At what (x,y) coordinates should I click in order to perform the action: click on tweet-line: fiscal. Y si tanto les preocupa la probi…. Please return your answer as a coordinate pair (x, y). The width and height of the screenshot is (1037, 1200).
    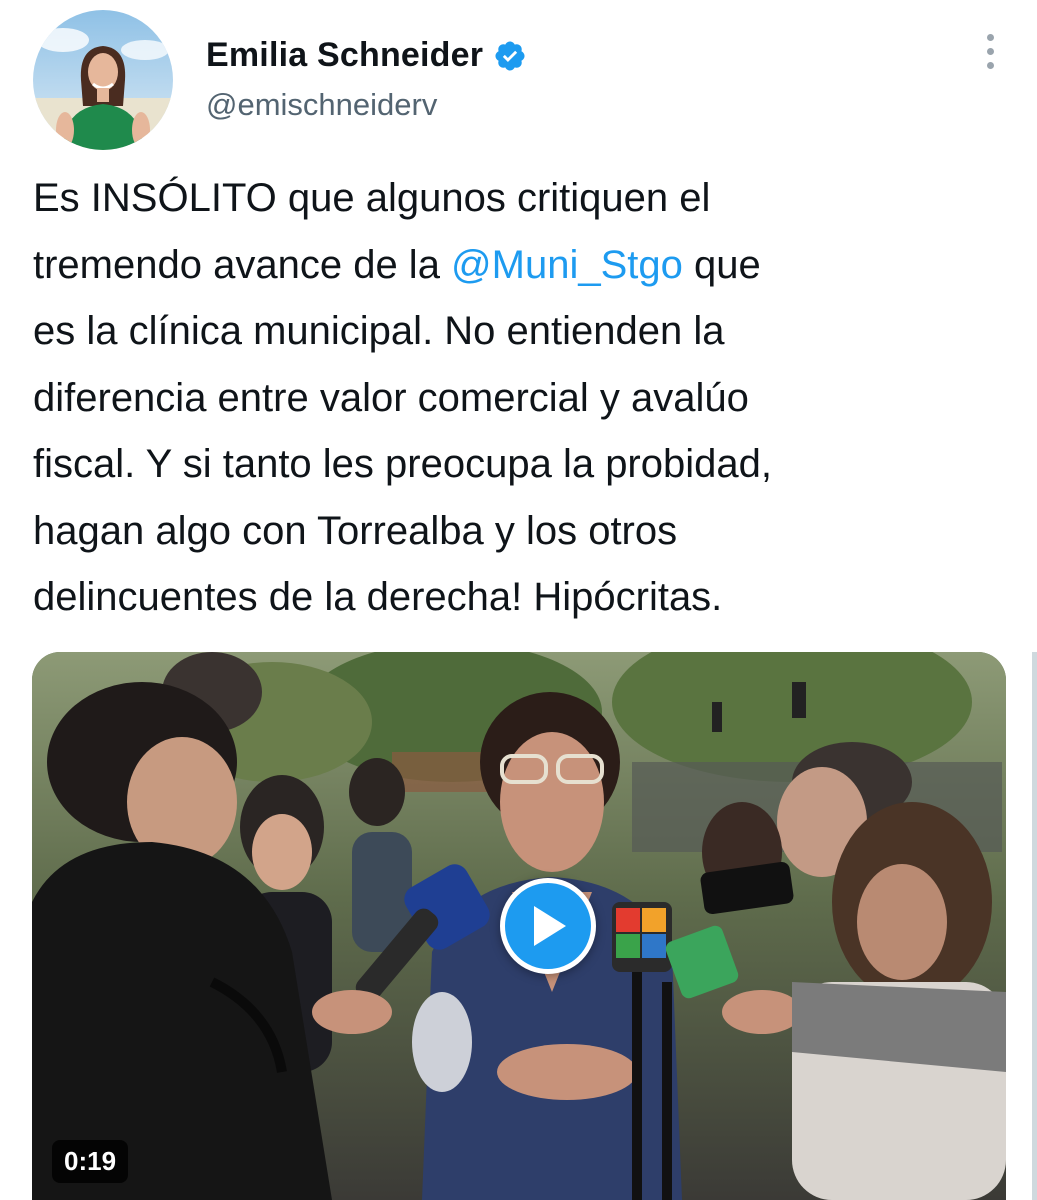
    Looking at the image, I should click on (402, 464).